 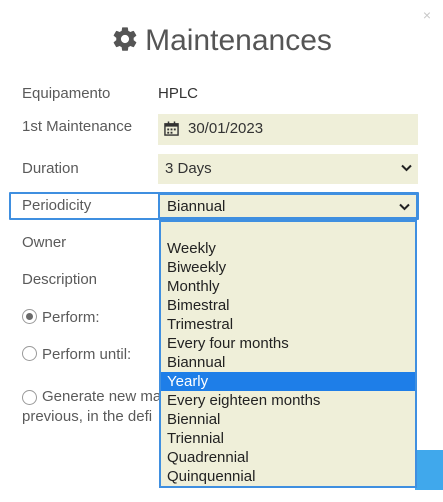 I want to click on option-quinquennial: Quinquennial, so click(x=288, y=476).